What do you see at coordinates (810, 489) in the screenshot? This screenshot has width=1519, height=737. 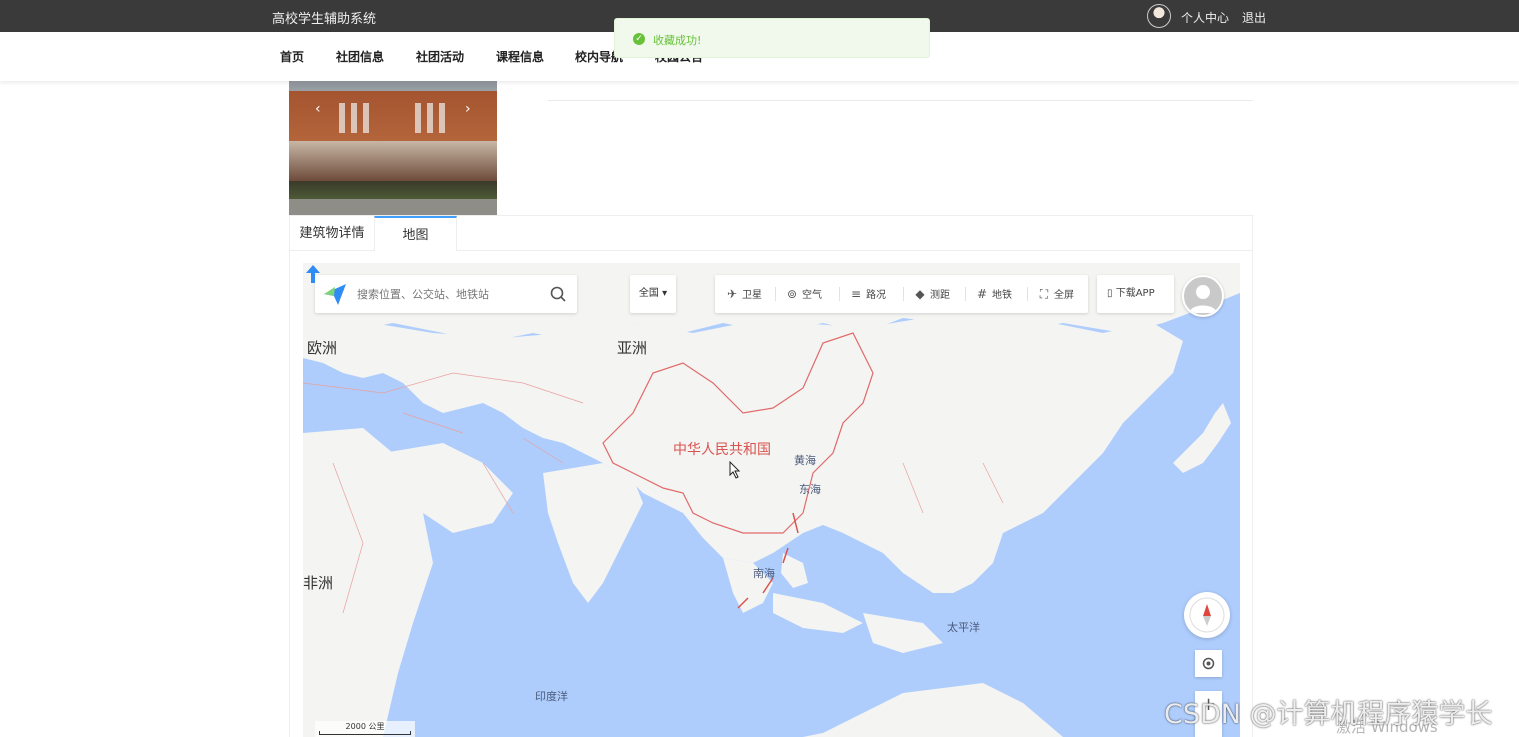 I see `map-label-east-sea: 东海` at bounding box center [810, 489].